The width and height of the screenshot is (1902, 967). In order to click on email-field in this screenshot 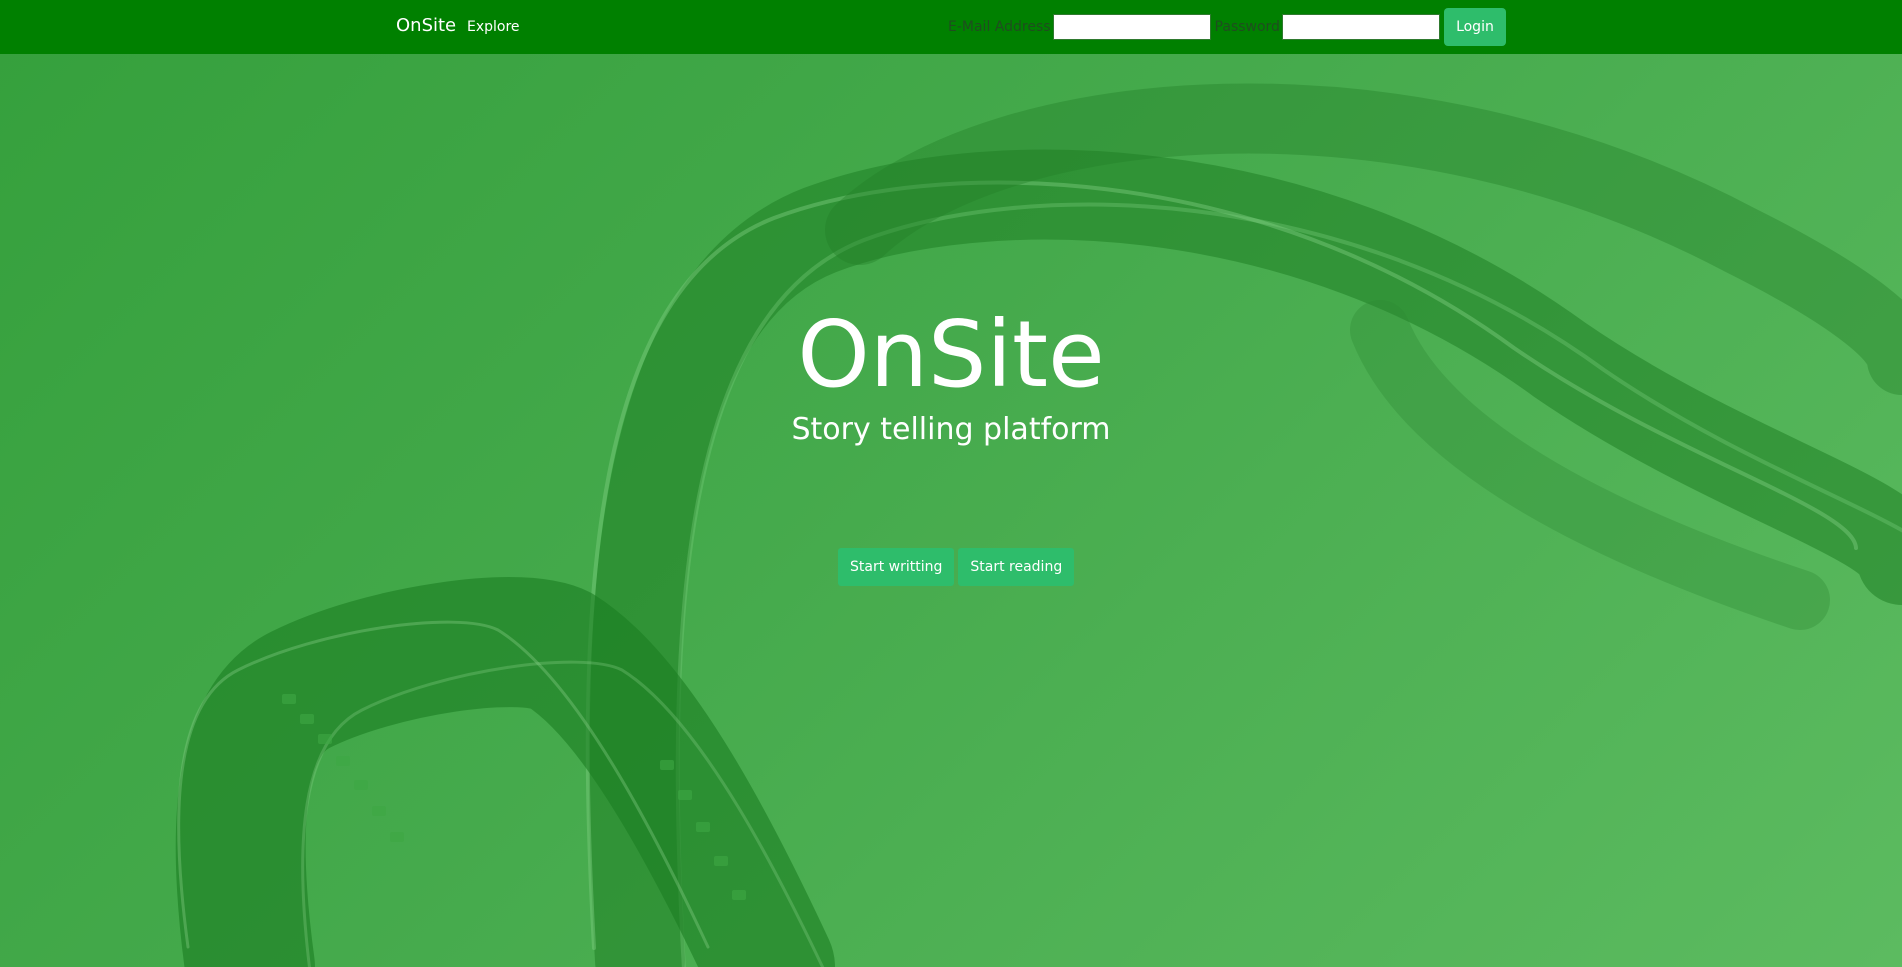, I will do `click(1131, 27)`.